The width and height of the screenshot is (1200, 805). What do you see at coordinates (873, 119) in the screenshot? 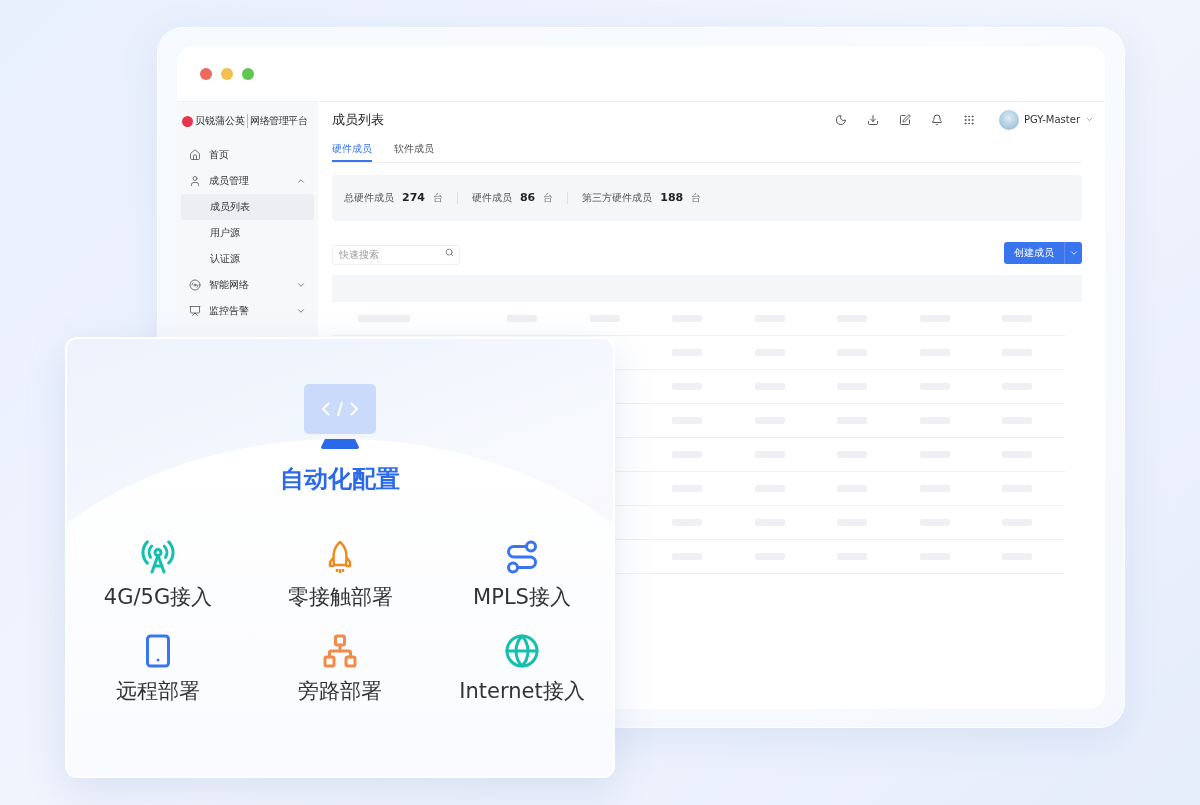
I see `download-icon` at bounding box center [873, 119].